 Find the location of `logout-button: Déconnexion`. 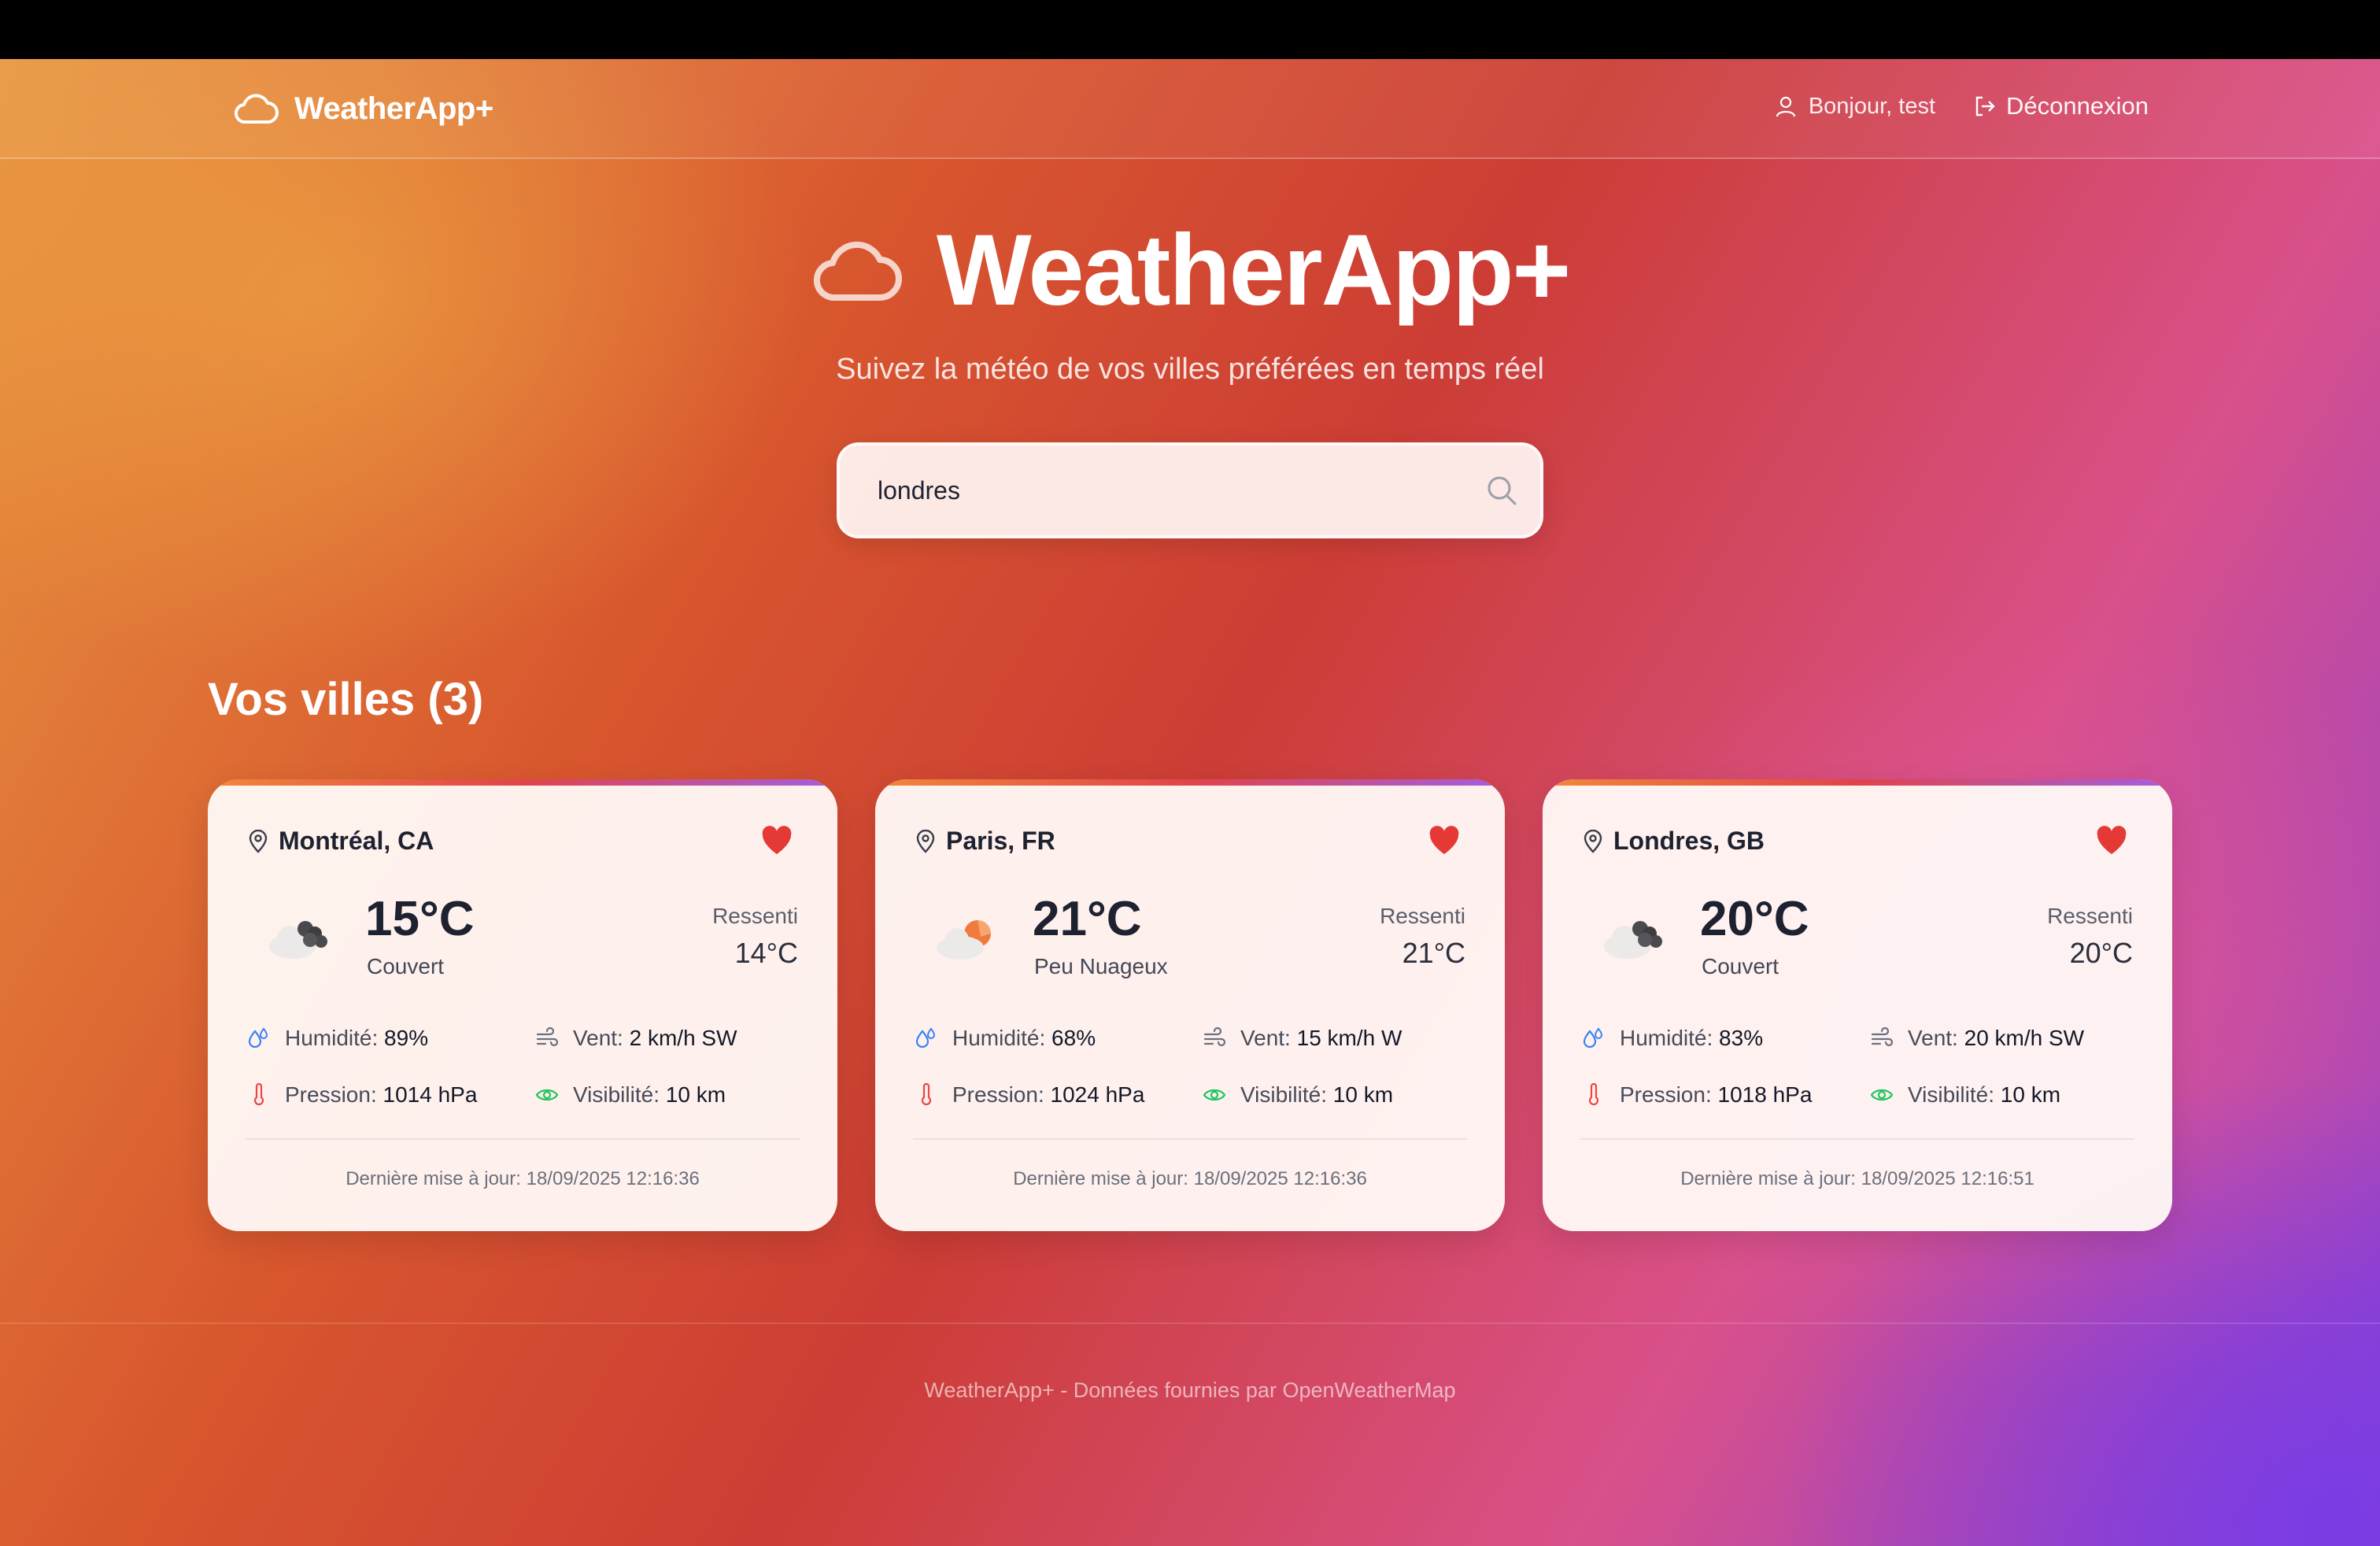

logout-button: Déconnexion is located at coordinates (2061, 106).